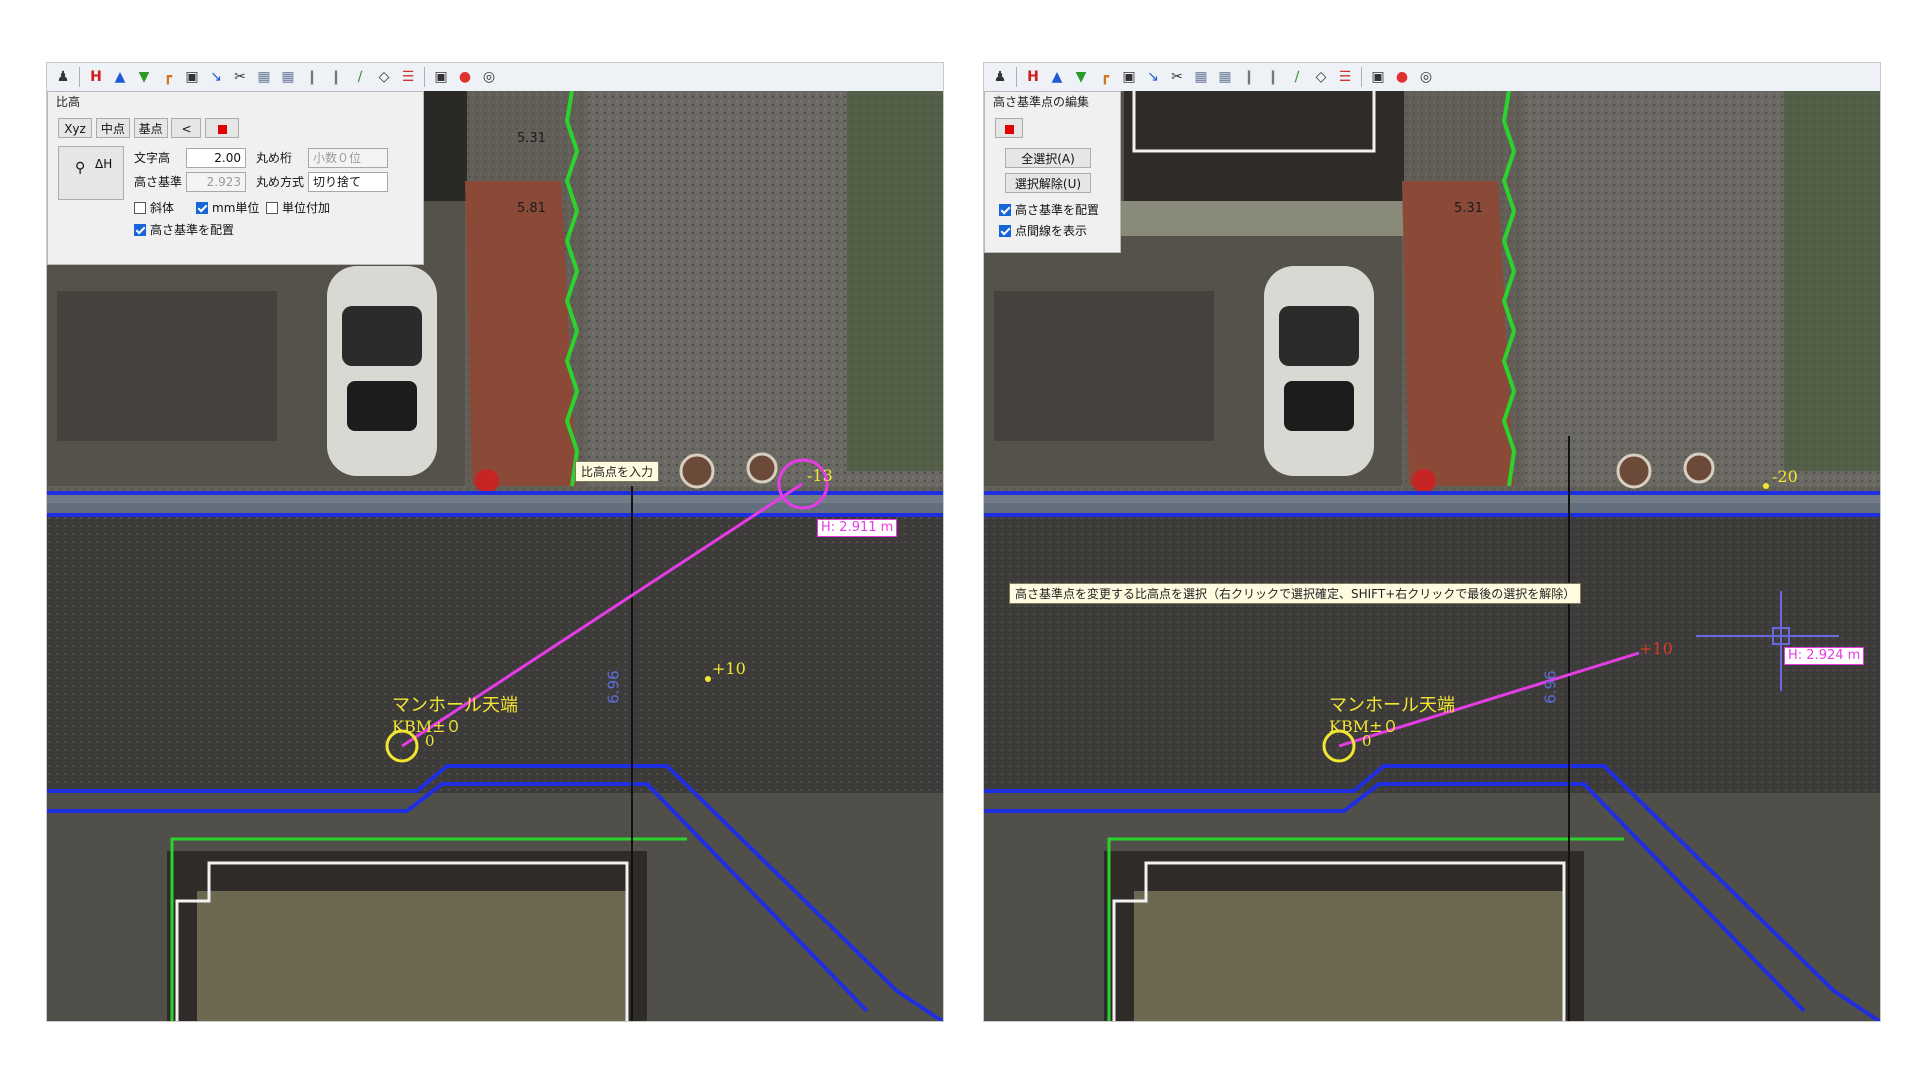 The width and height of the screenshot is (1920, 1080). Describe the element at coordinates (80, 168) in the screenshot. I see `dh-pin-icon: ⚲` at that location.